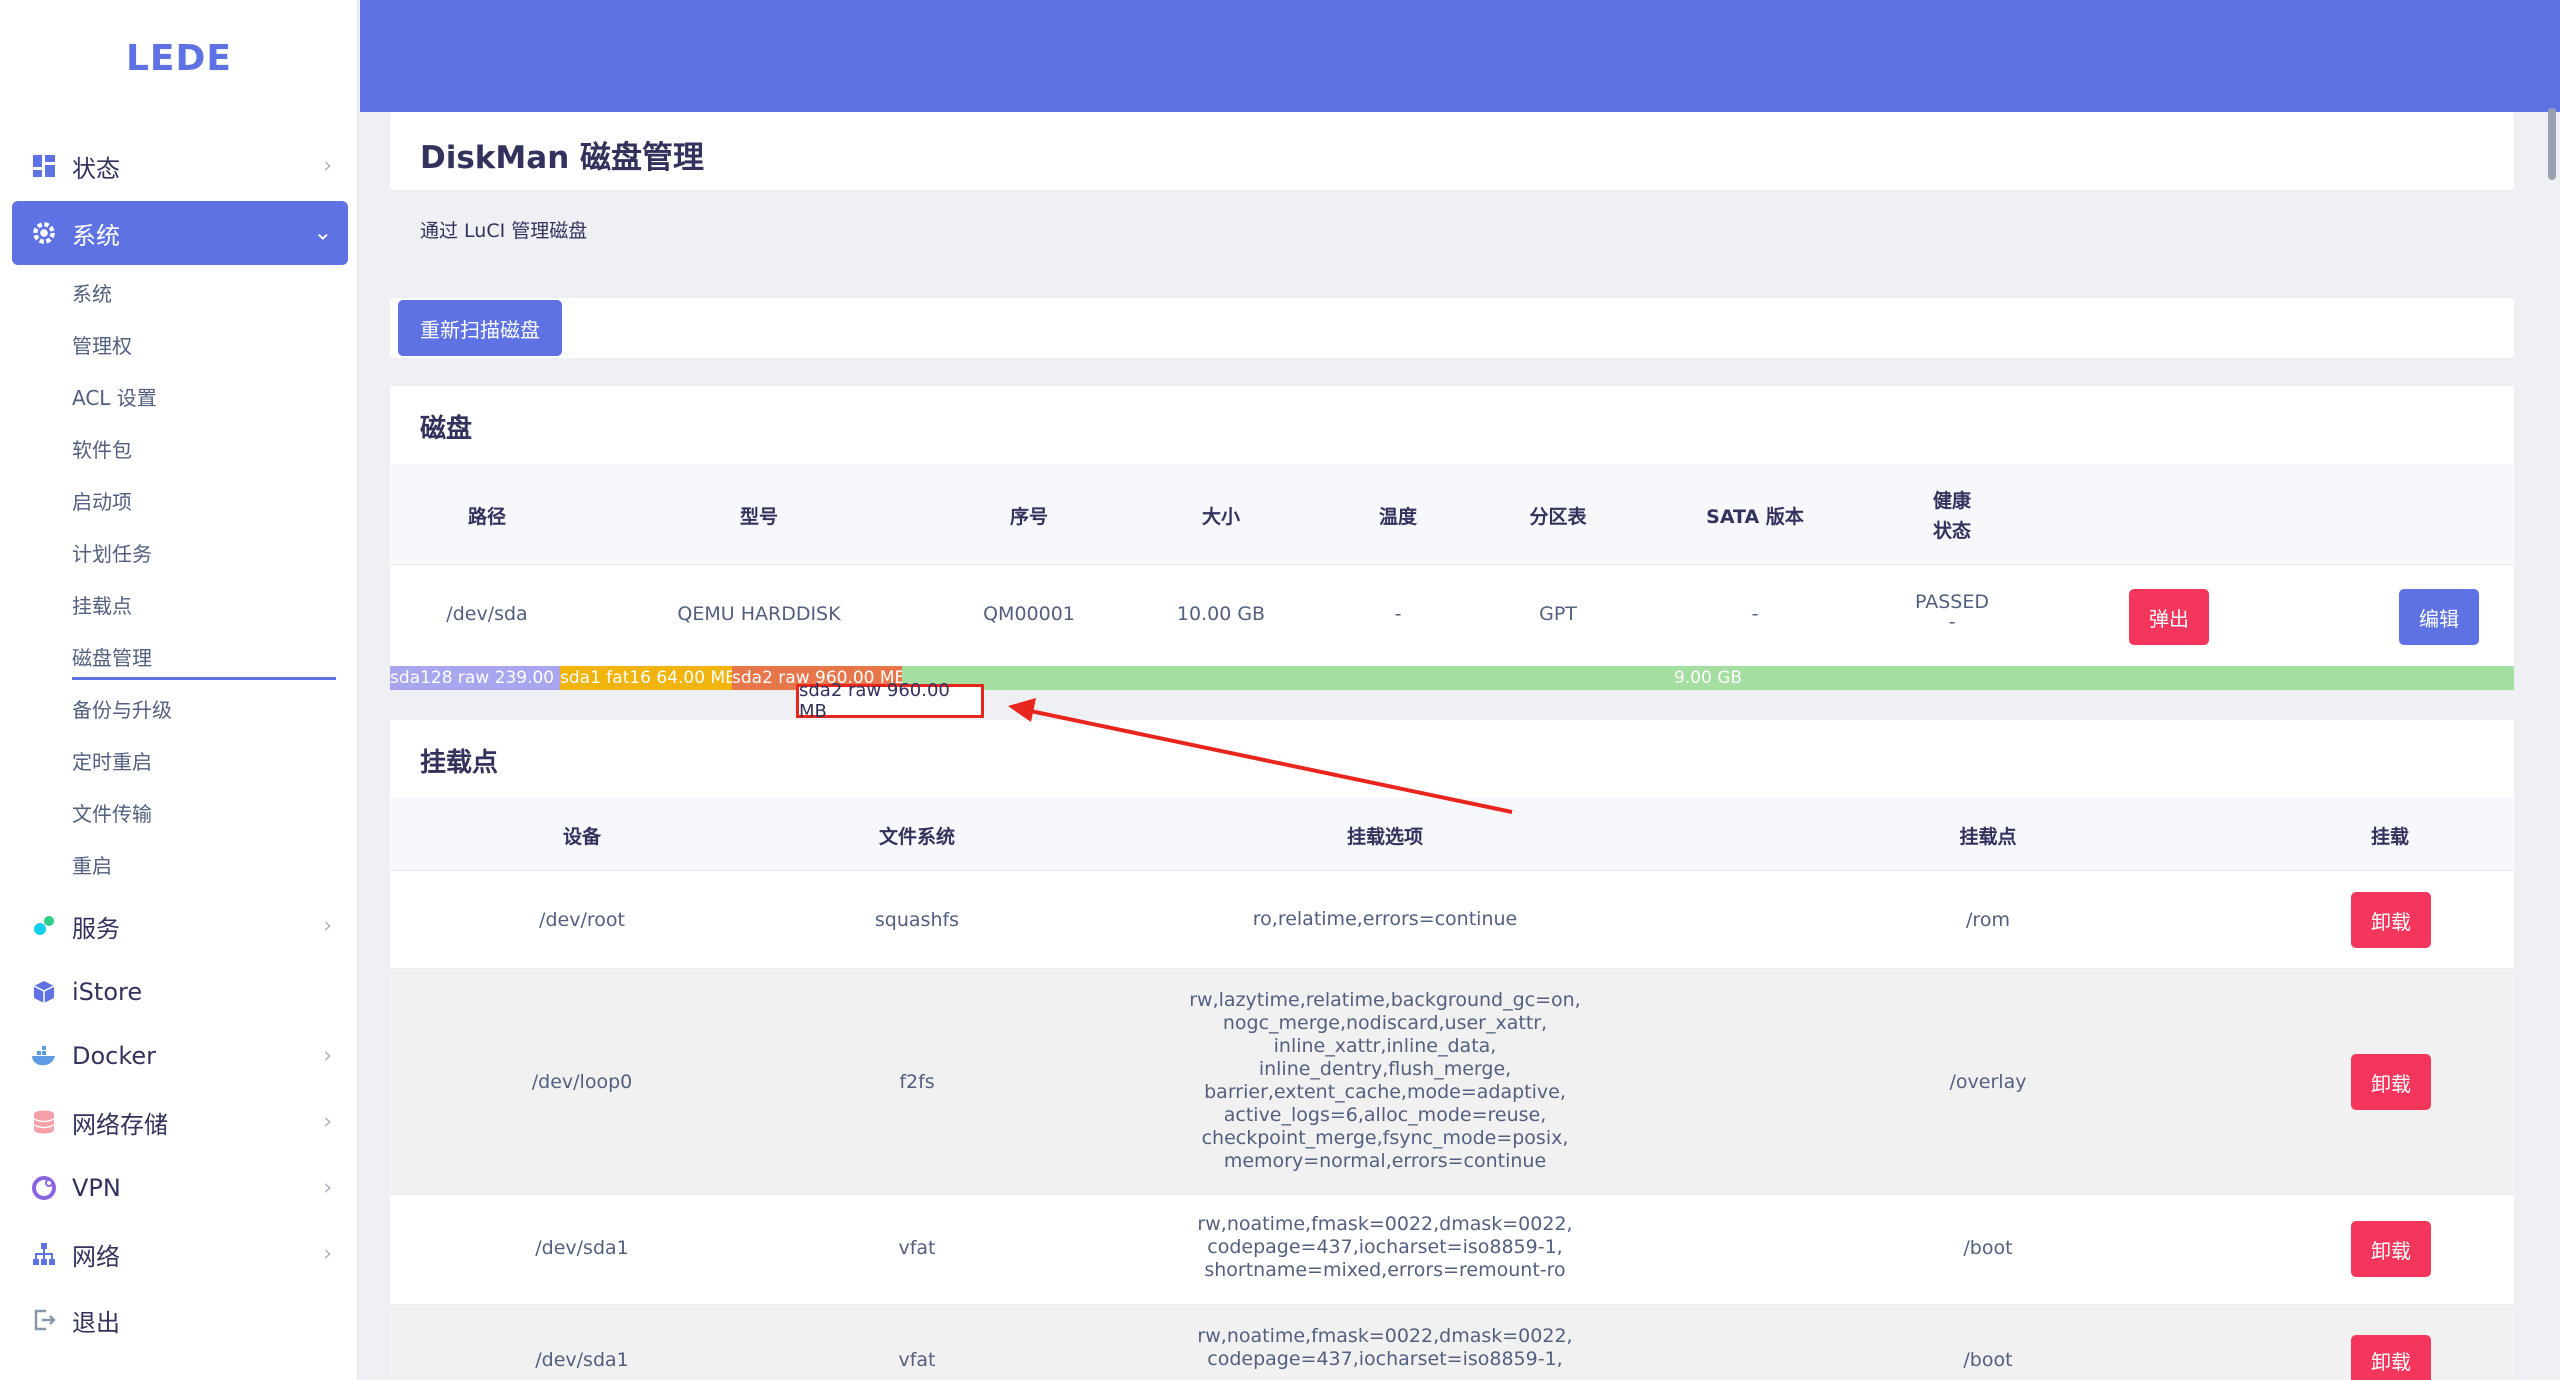 The height and width of the screenshot is (1380, 2560). I want to click on nav-status-label: 状态, so click(96, 168).